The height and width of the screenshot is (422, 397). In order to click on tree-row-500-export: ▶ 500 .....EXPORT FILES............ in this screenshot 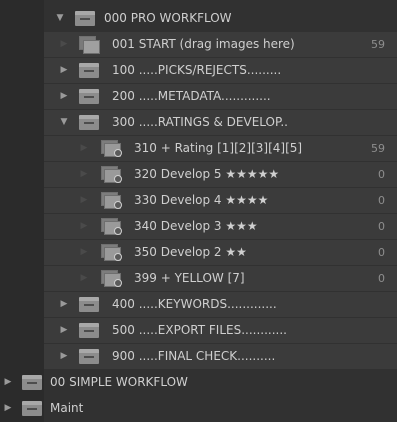, I will do `click(220, 330)`.